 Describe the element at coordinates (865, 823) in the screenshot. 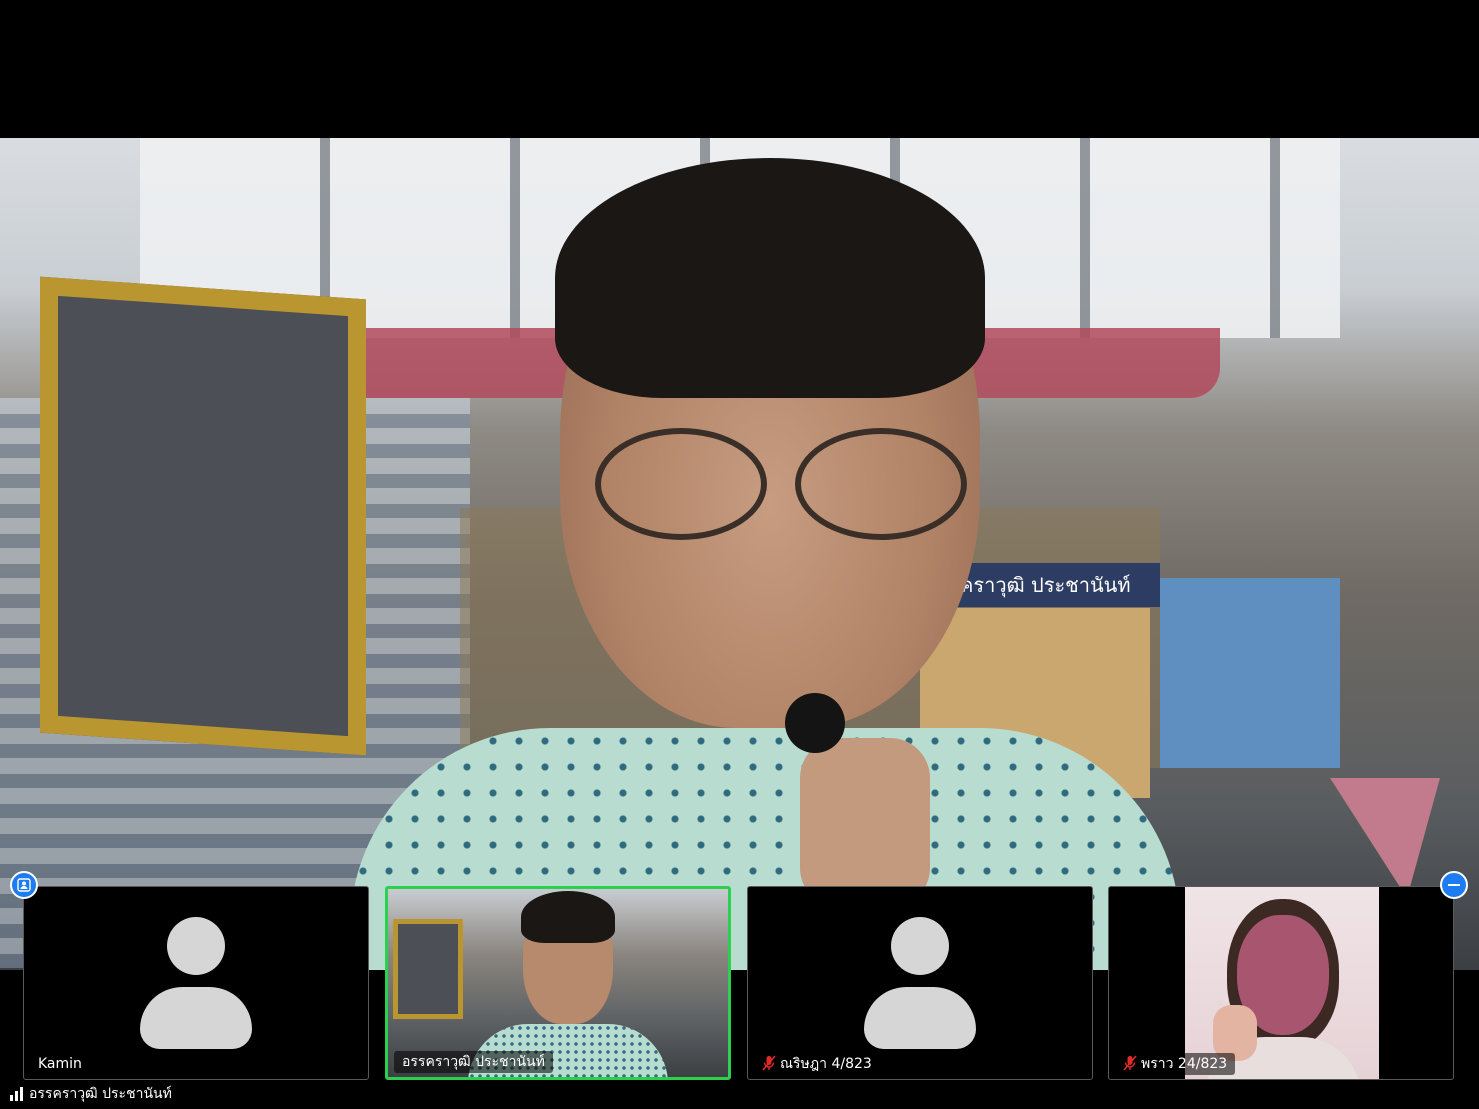

I see `speaker-hand` at that location.